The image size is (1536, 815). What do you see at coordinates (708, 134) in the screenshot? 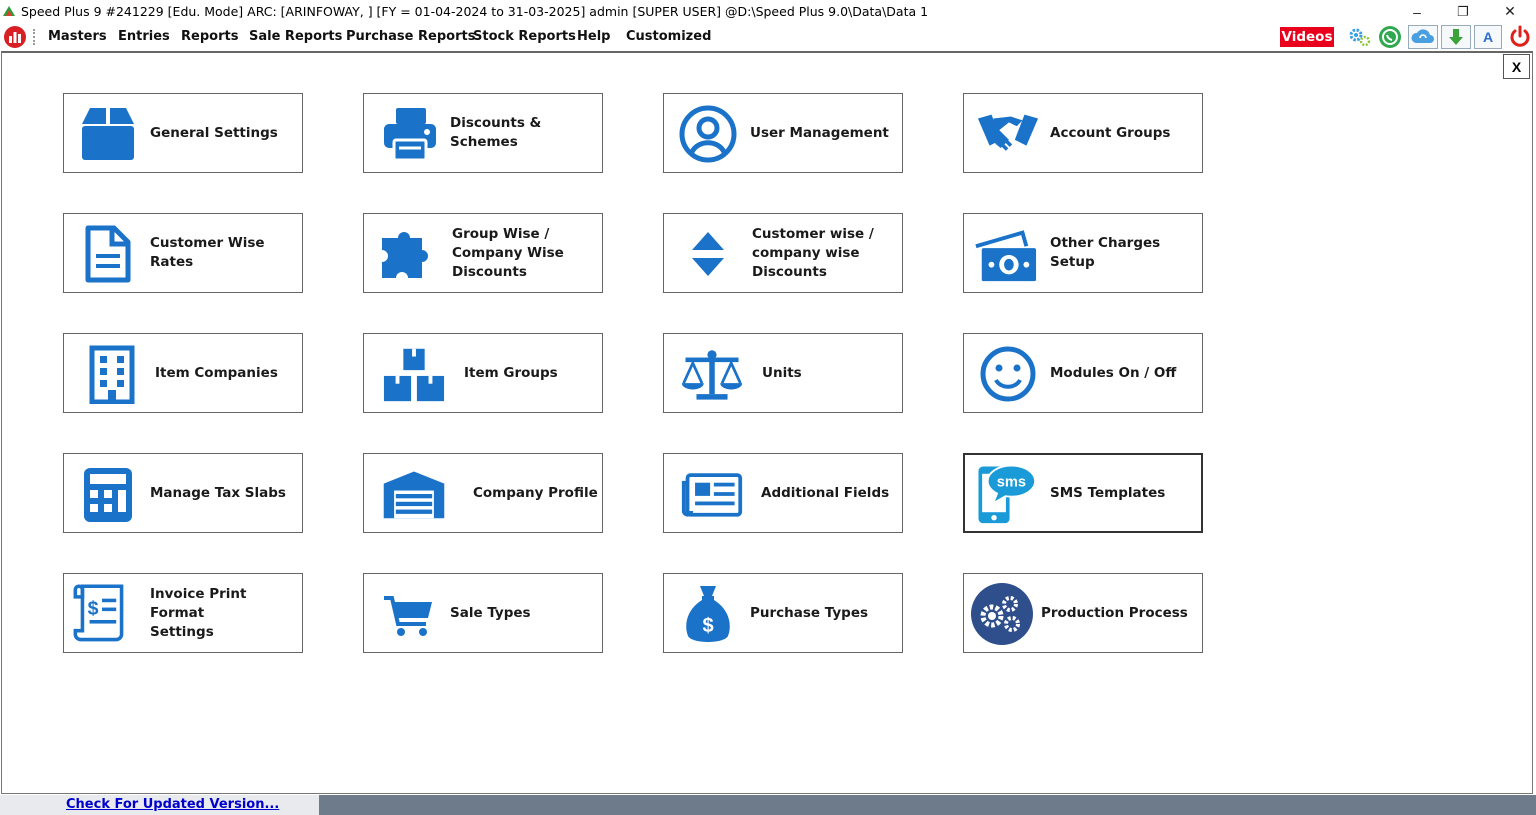
I see `user-circle-icon` at bounding box center [708, 134].